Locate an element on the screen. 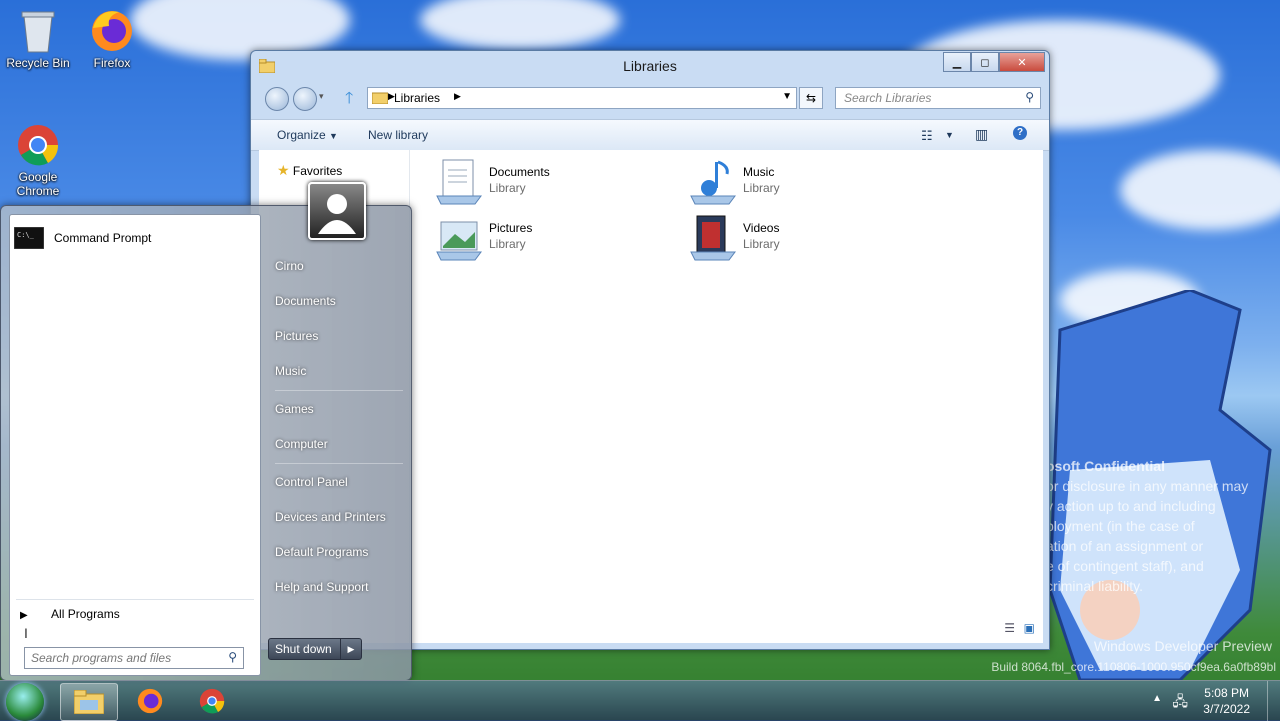  help-icon: ? is located at coordinates (1020, 133).